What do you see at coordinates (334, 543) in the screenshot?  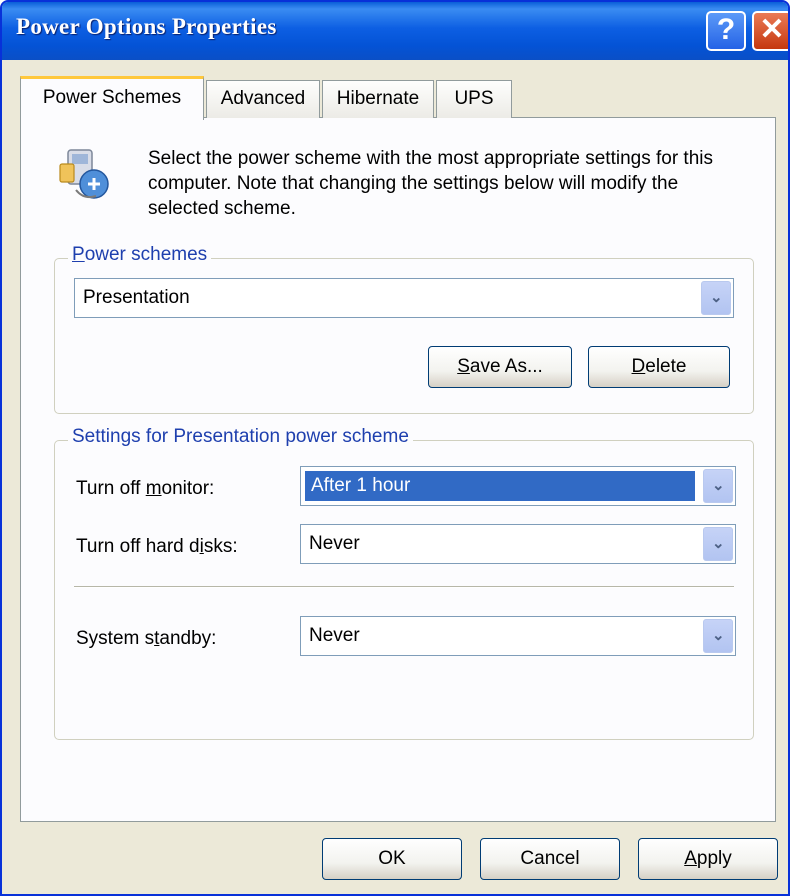 I see `hard-disks-value: Never` at bounding box center [334, 543].